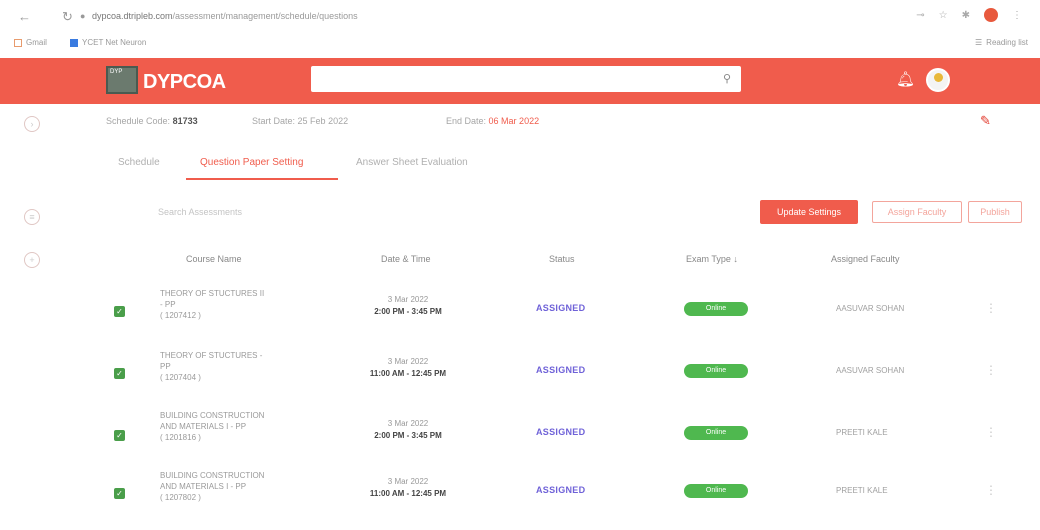 The width and height of the screenshot is (1040, 530). What do you see at coordinates (251, 162) in the screenshot?
I see `tab-question-paper-setting: Question Paper Setting` at bounding box center [251, 162].